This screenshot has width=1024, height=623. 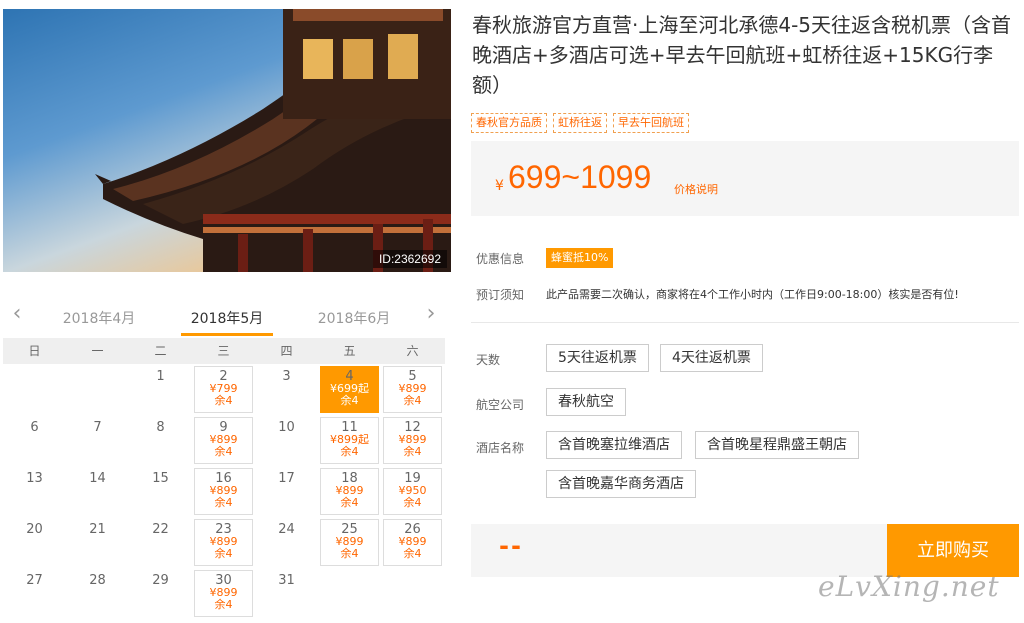 What do you see at coordinates (160, 542) in the screenshot?
I see `calendar-day: 22` at bounding box center [160, 542].